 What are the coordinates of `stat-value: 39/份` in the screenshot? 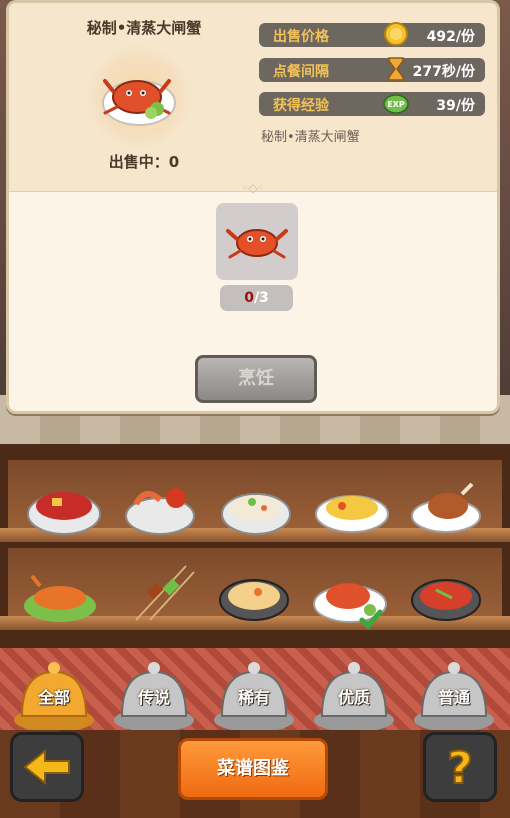 It's located at (455, 106).